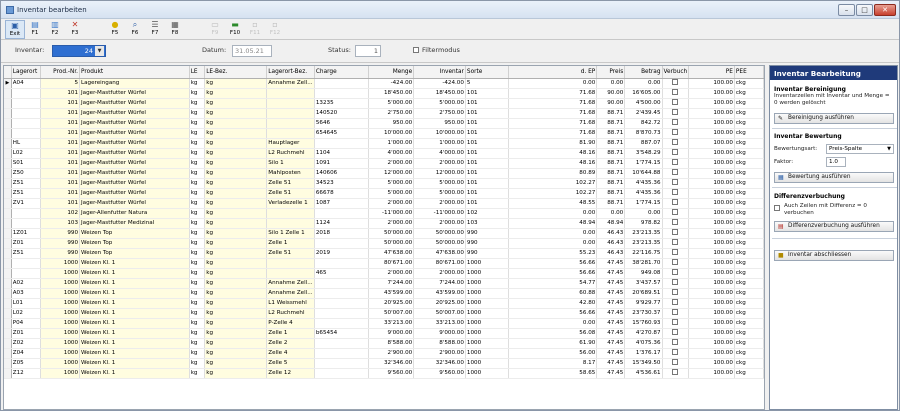  Describe the element at coordinates (643, 93) in the screenshot. I see `grid-cell: 16'605.00` at that location.